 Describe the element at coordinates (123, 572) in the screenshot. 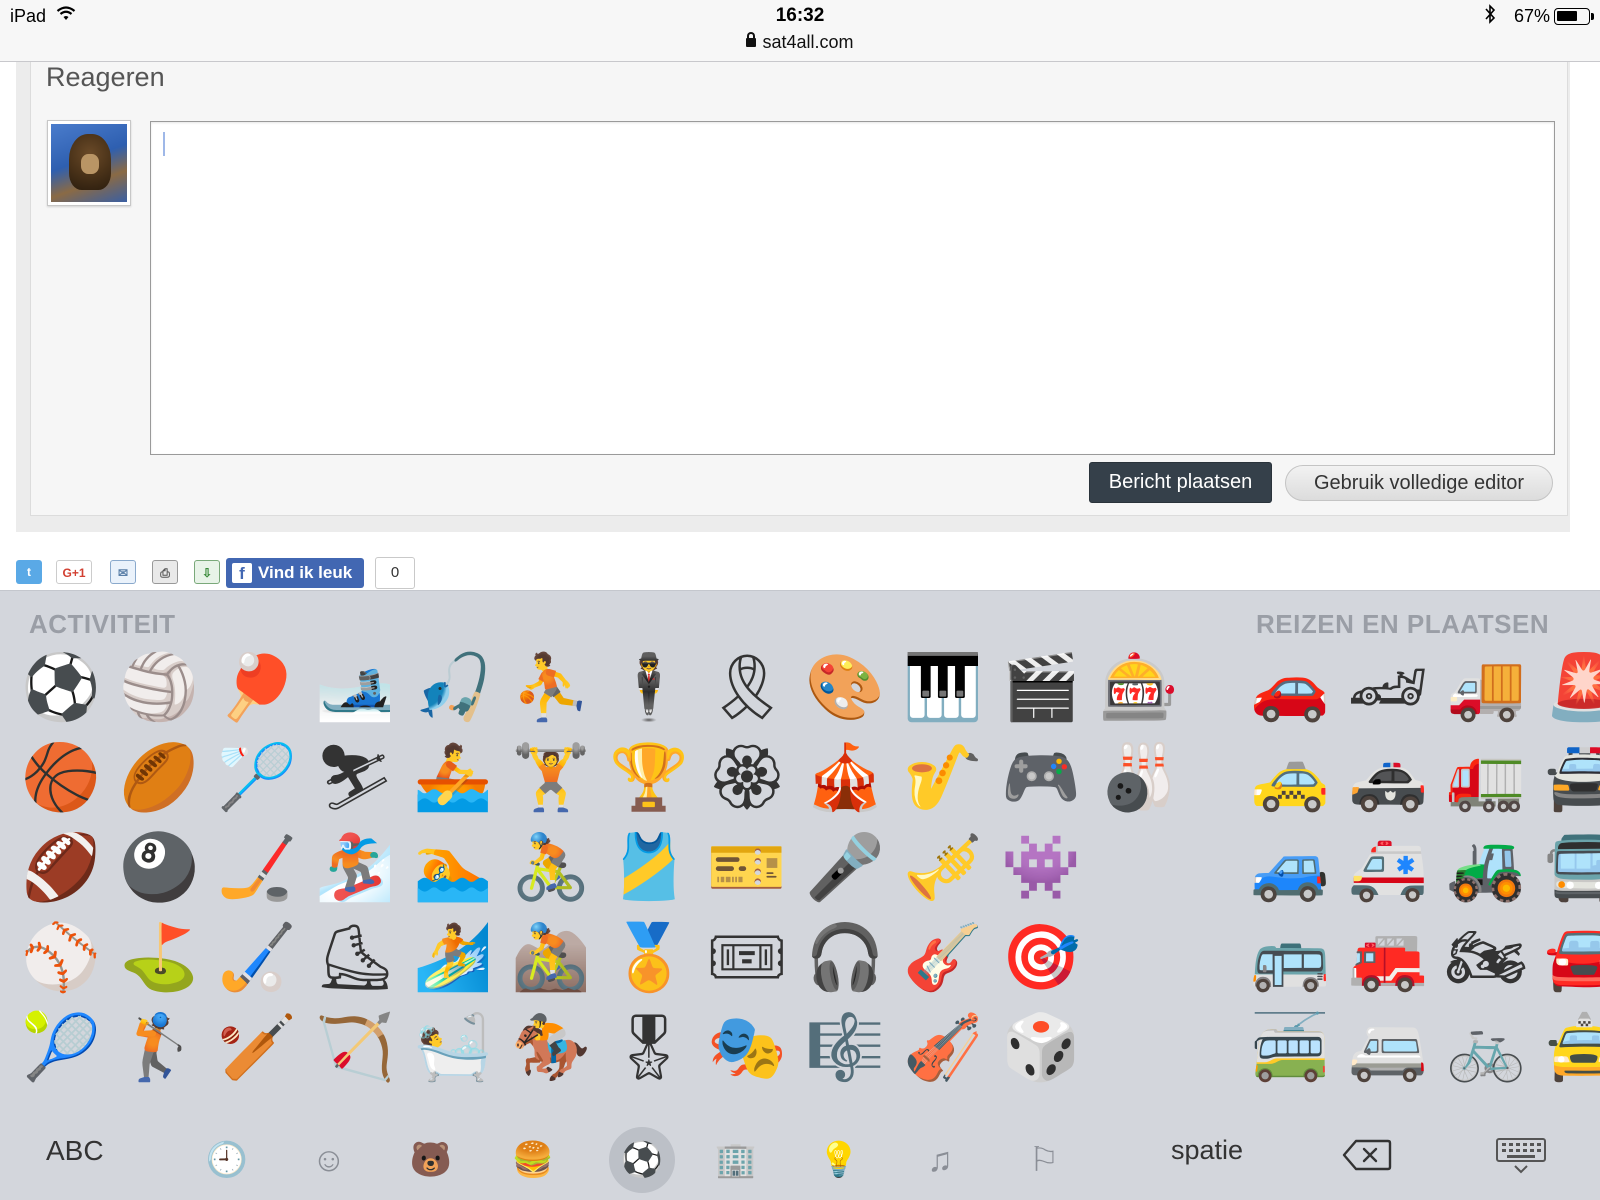

I see `mail-icon: ✉` at that location.